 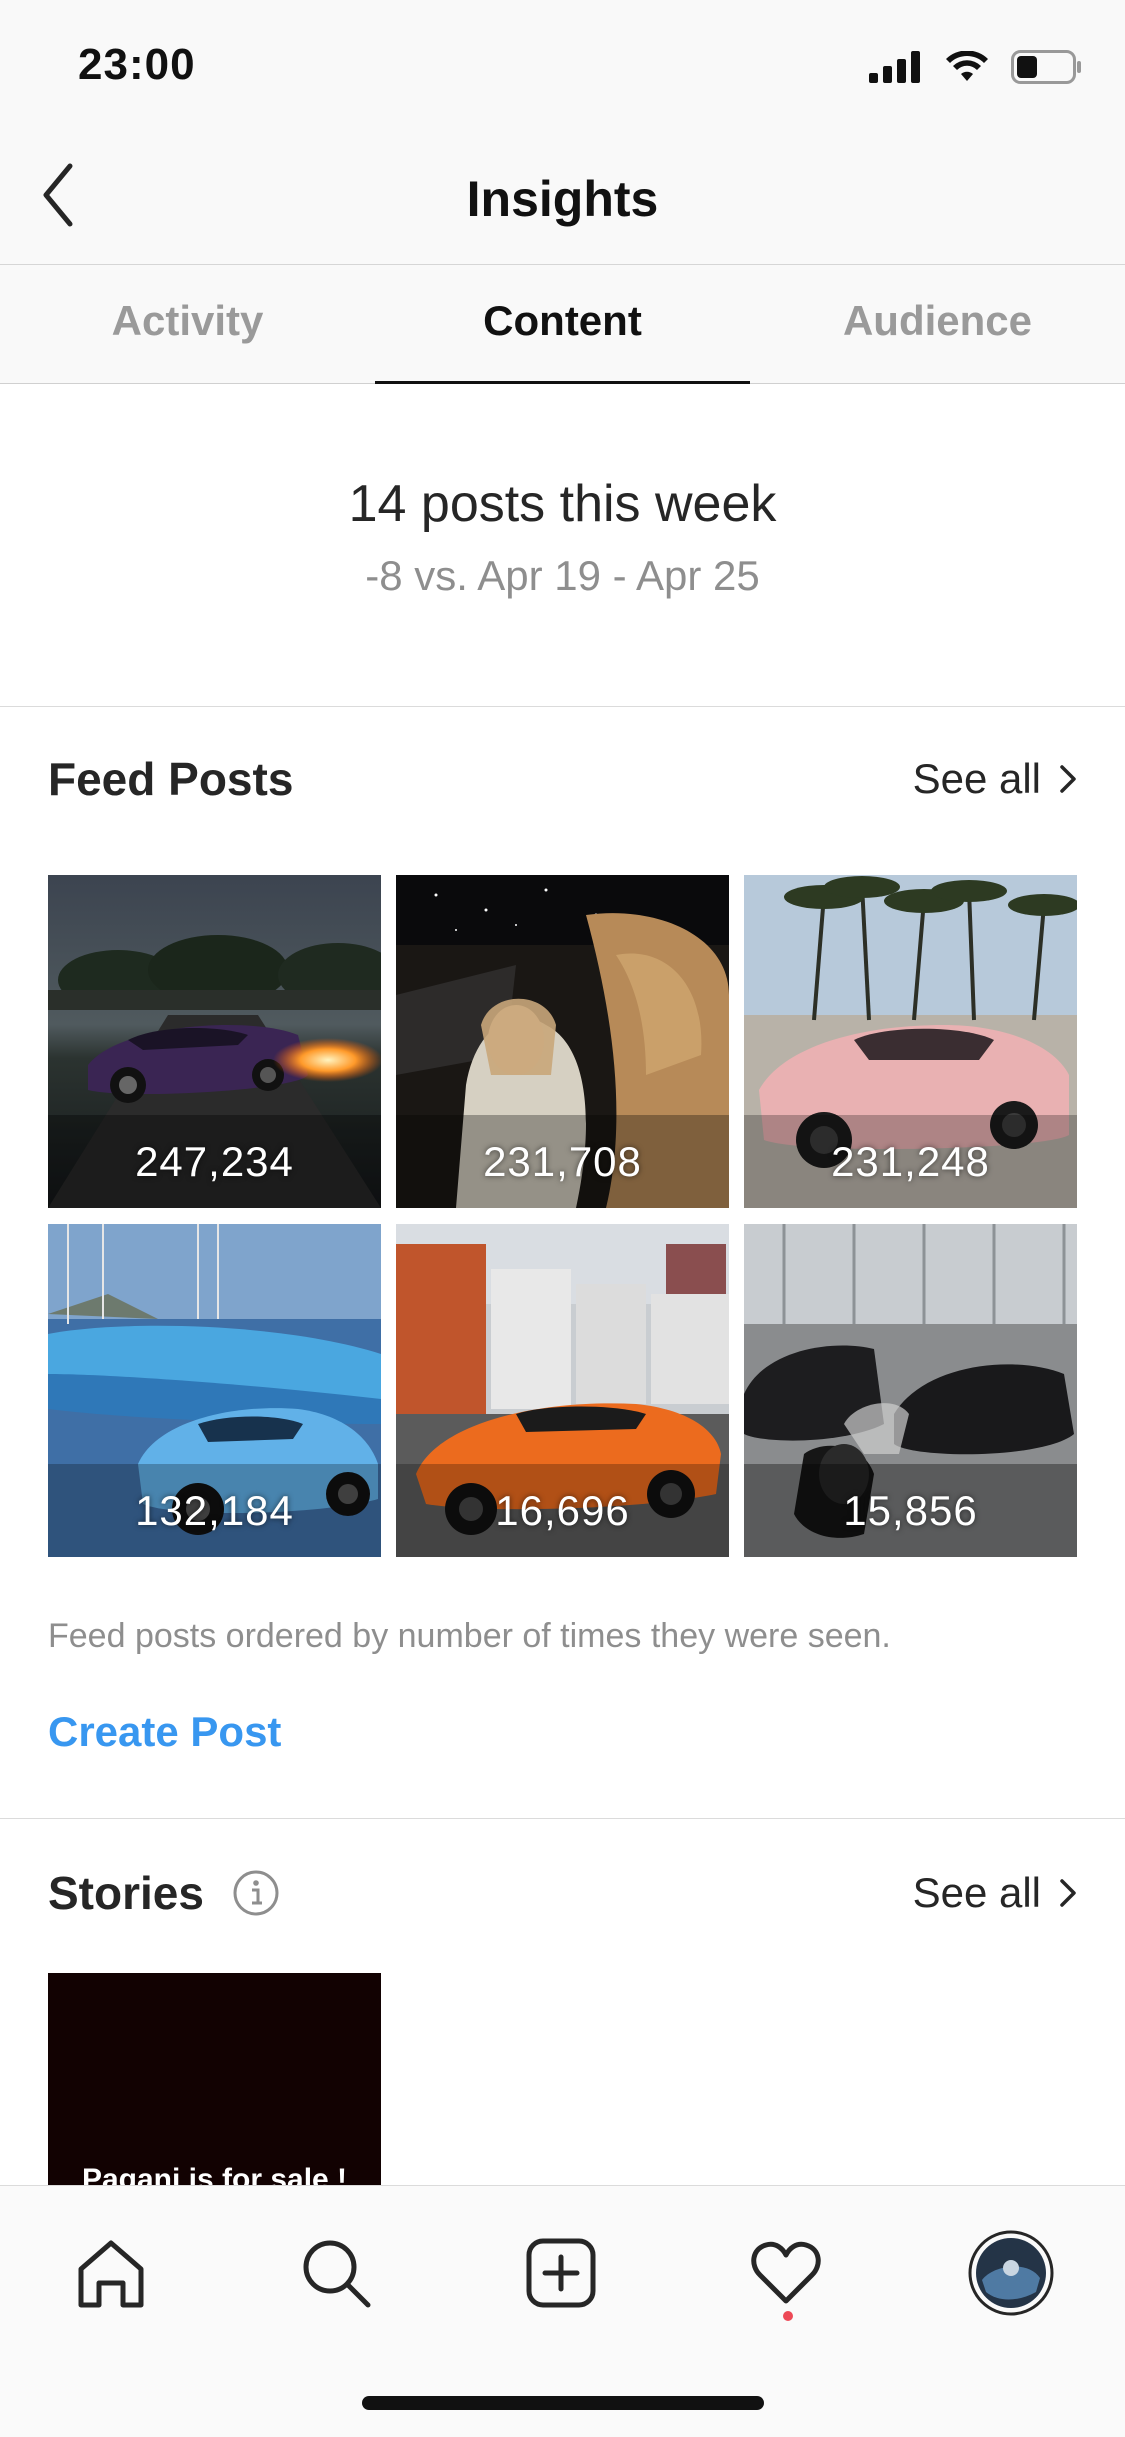 What do you see at coordinates (214, 1041) in the screenshot?
I see `feed-post-thumbnail: 247,234` at bounding box center [214, 1041].